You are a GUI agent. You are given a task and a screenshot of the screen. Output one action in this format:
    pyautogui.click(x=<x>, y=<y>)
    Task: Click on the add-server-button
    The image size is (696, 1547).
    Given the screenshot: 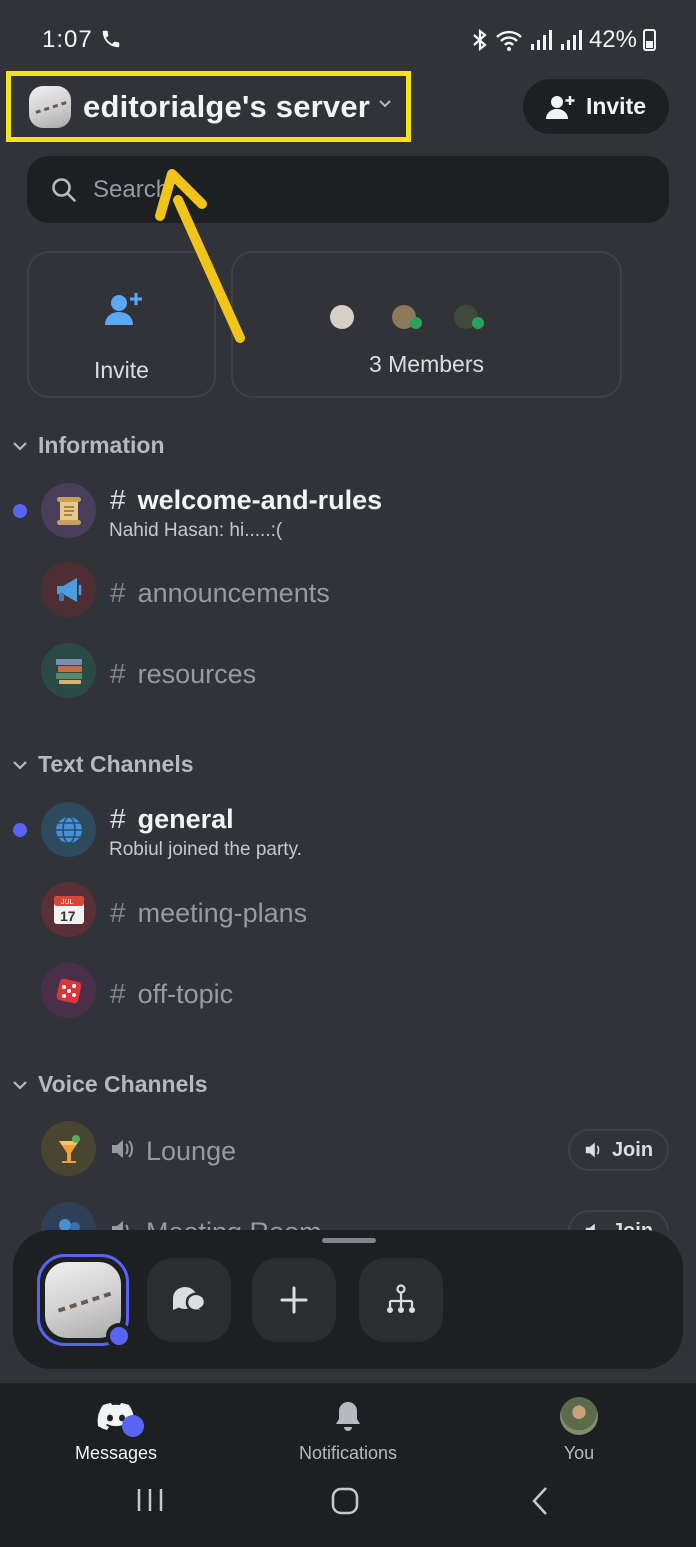 What is the action you would take?
    pyautogui.click(x=294, y=1300)
    